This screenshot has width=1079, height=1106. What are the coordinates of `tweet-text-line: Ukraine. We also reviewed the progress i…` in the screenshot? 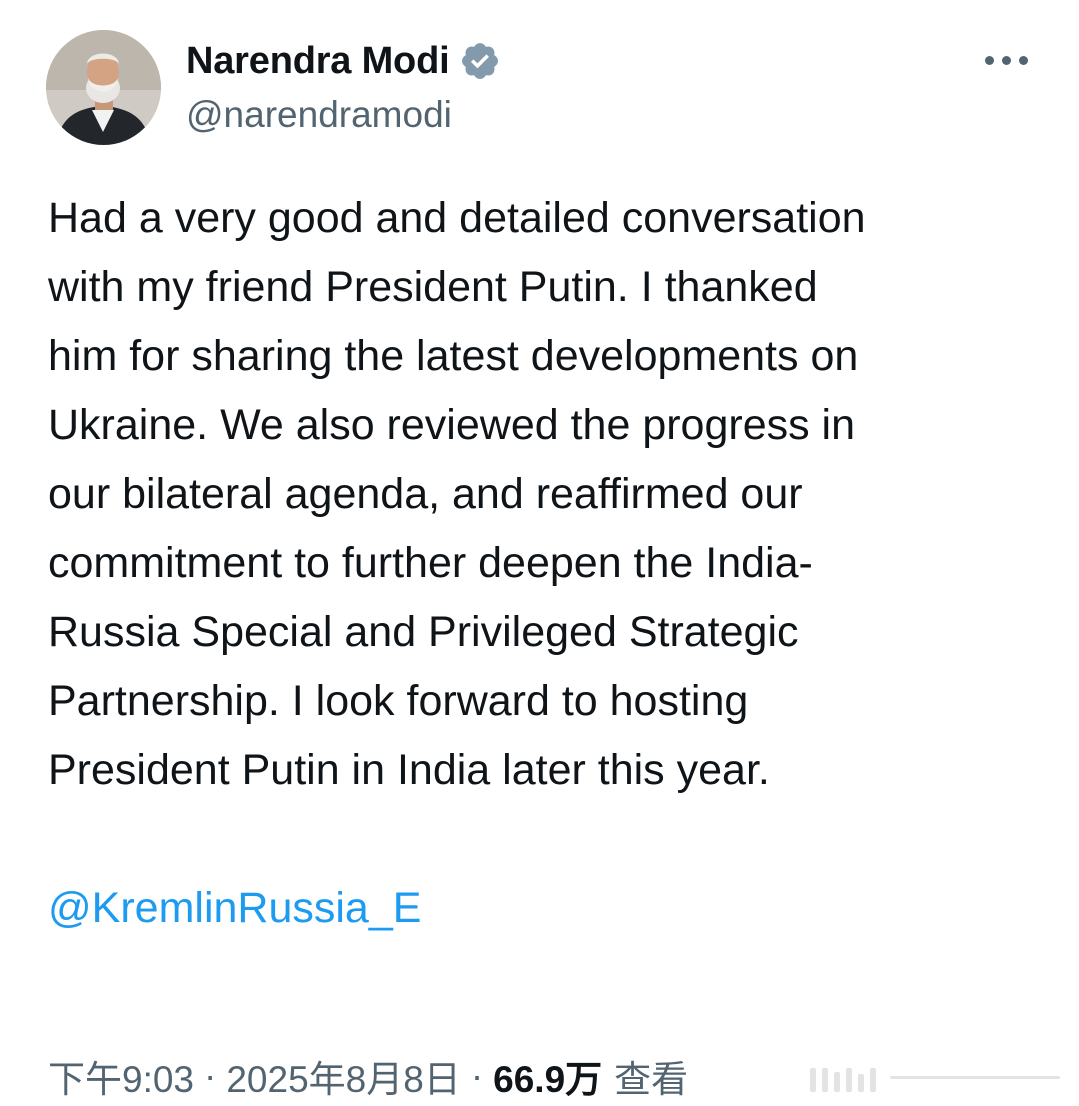 It's located at (452, 425).